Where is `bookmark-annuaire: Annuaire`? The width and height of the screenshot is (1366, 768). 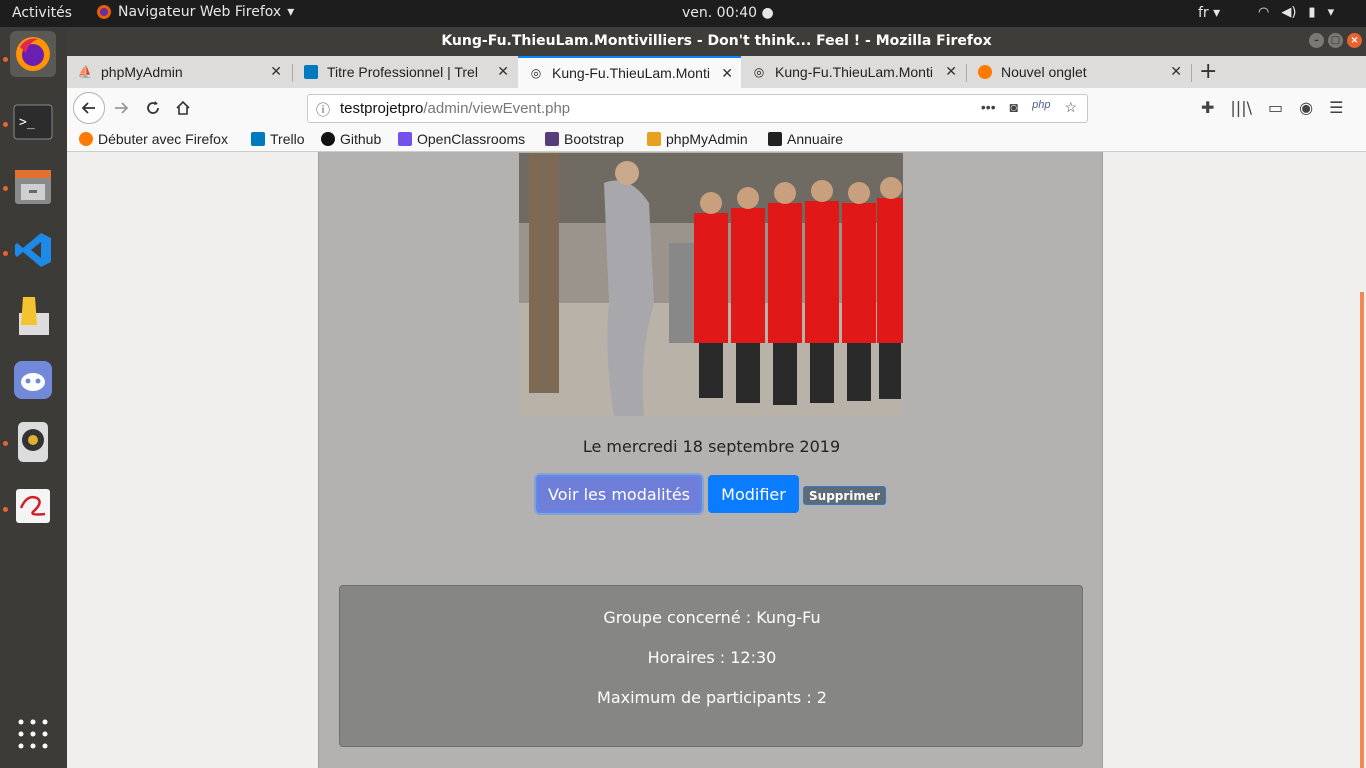
bookmark-annuaire: Annuaire is located at coordinates (805, 139).